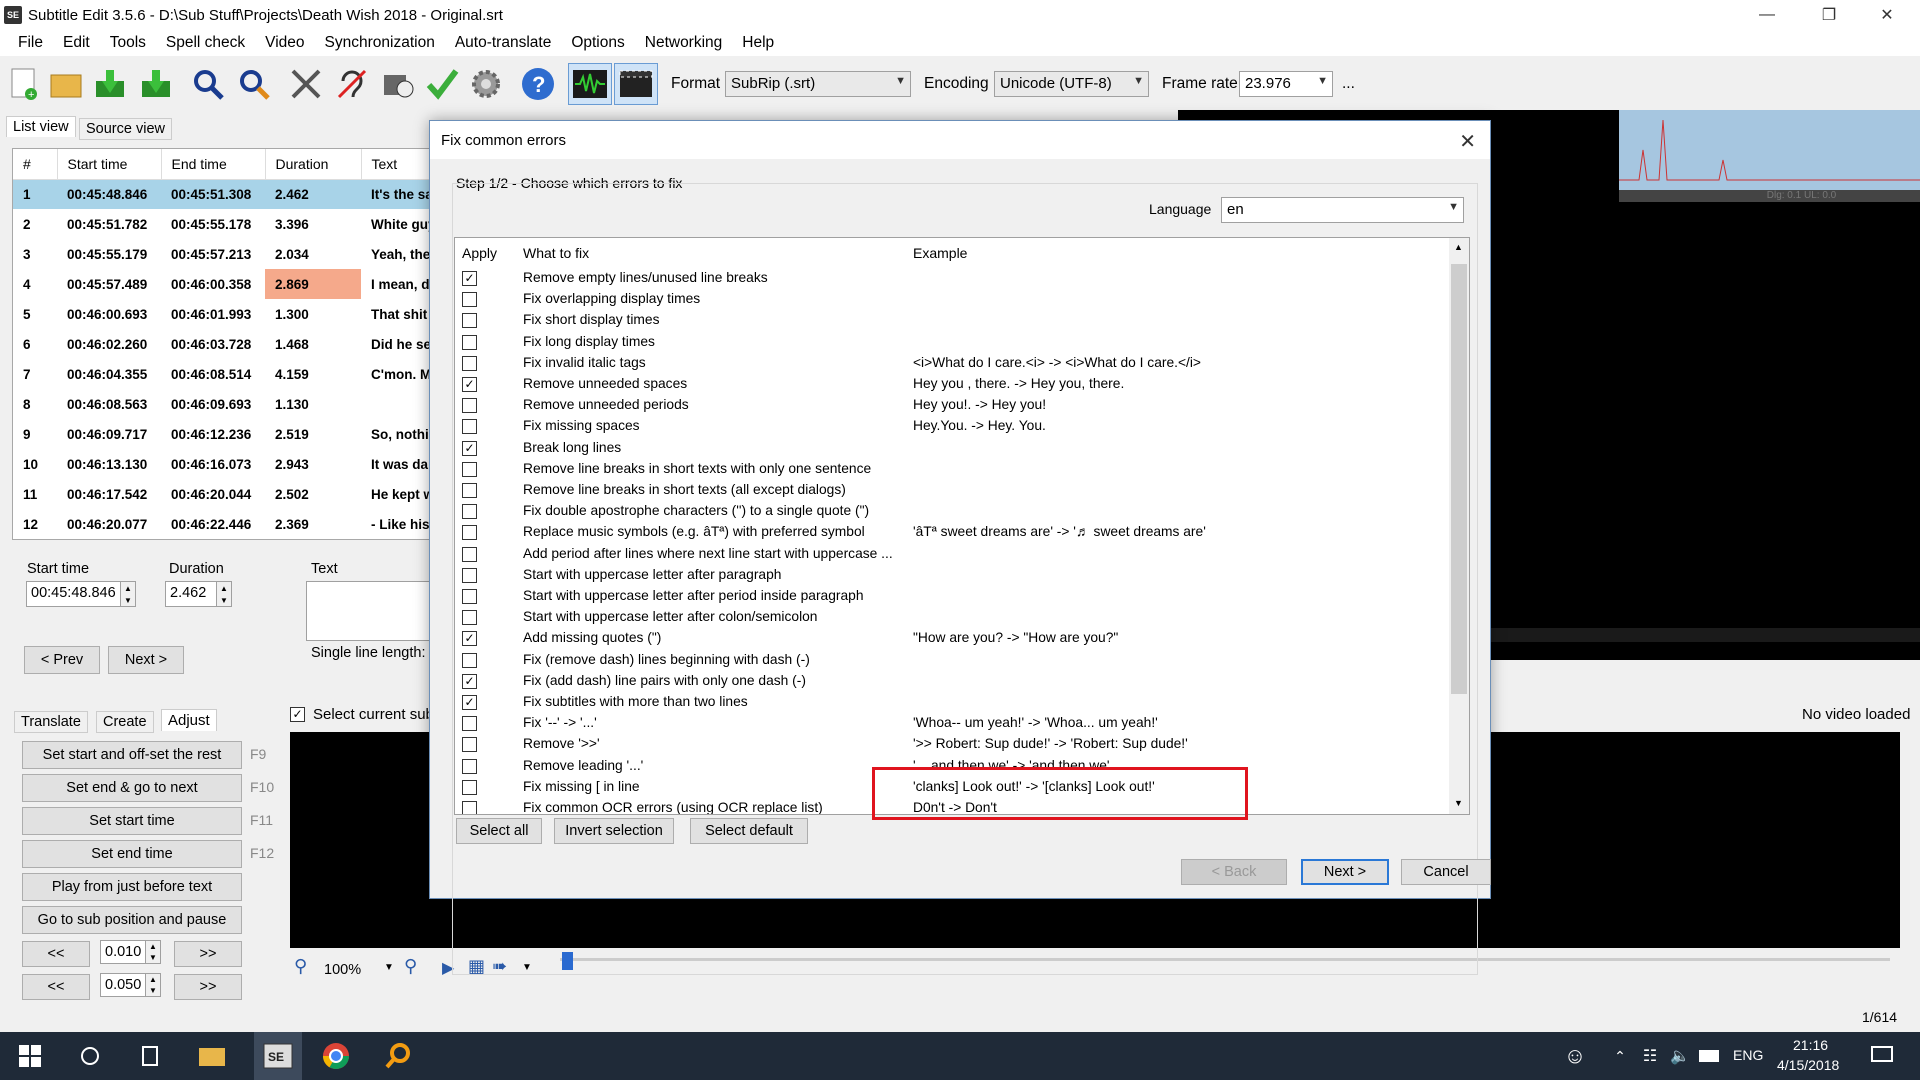  Describe the element at coordinates (950, 320) in the screenshot. I see `fix-row: Fix short display times` at that location.